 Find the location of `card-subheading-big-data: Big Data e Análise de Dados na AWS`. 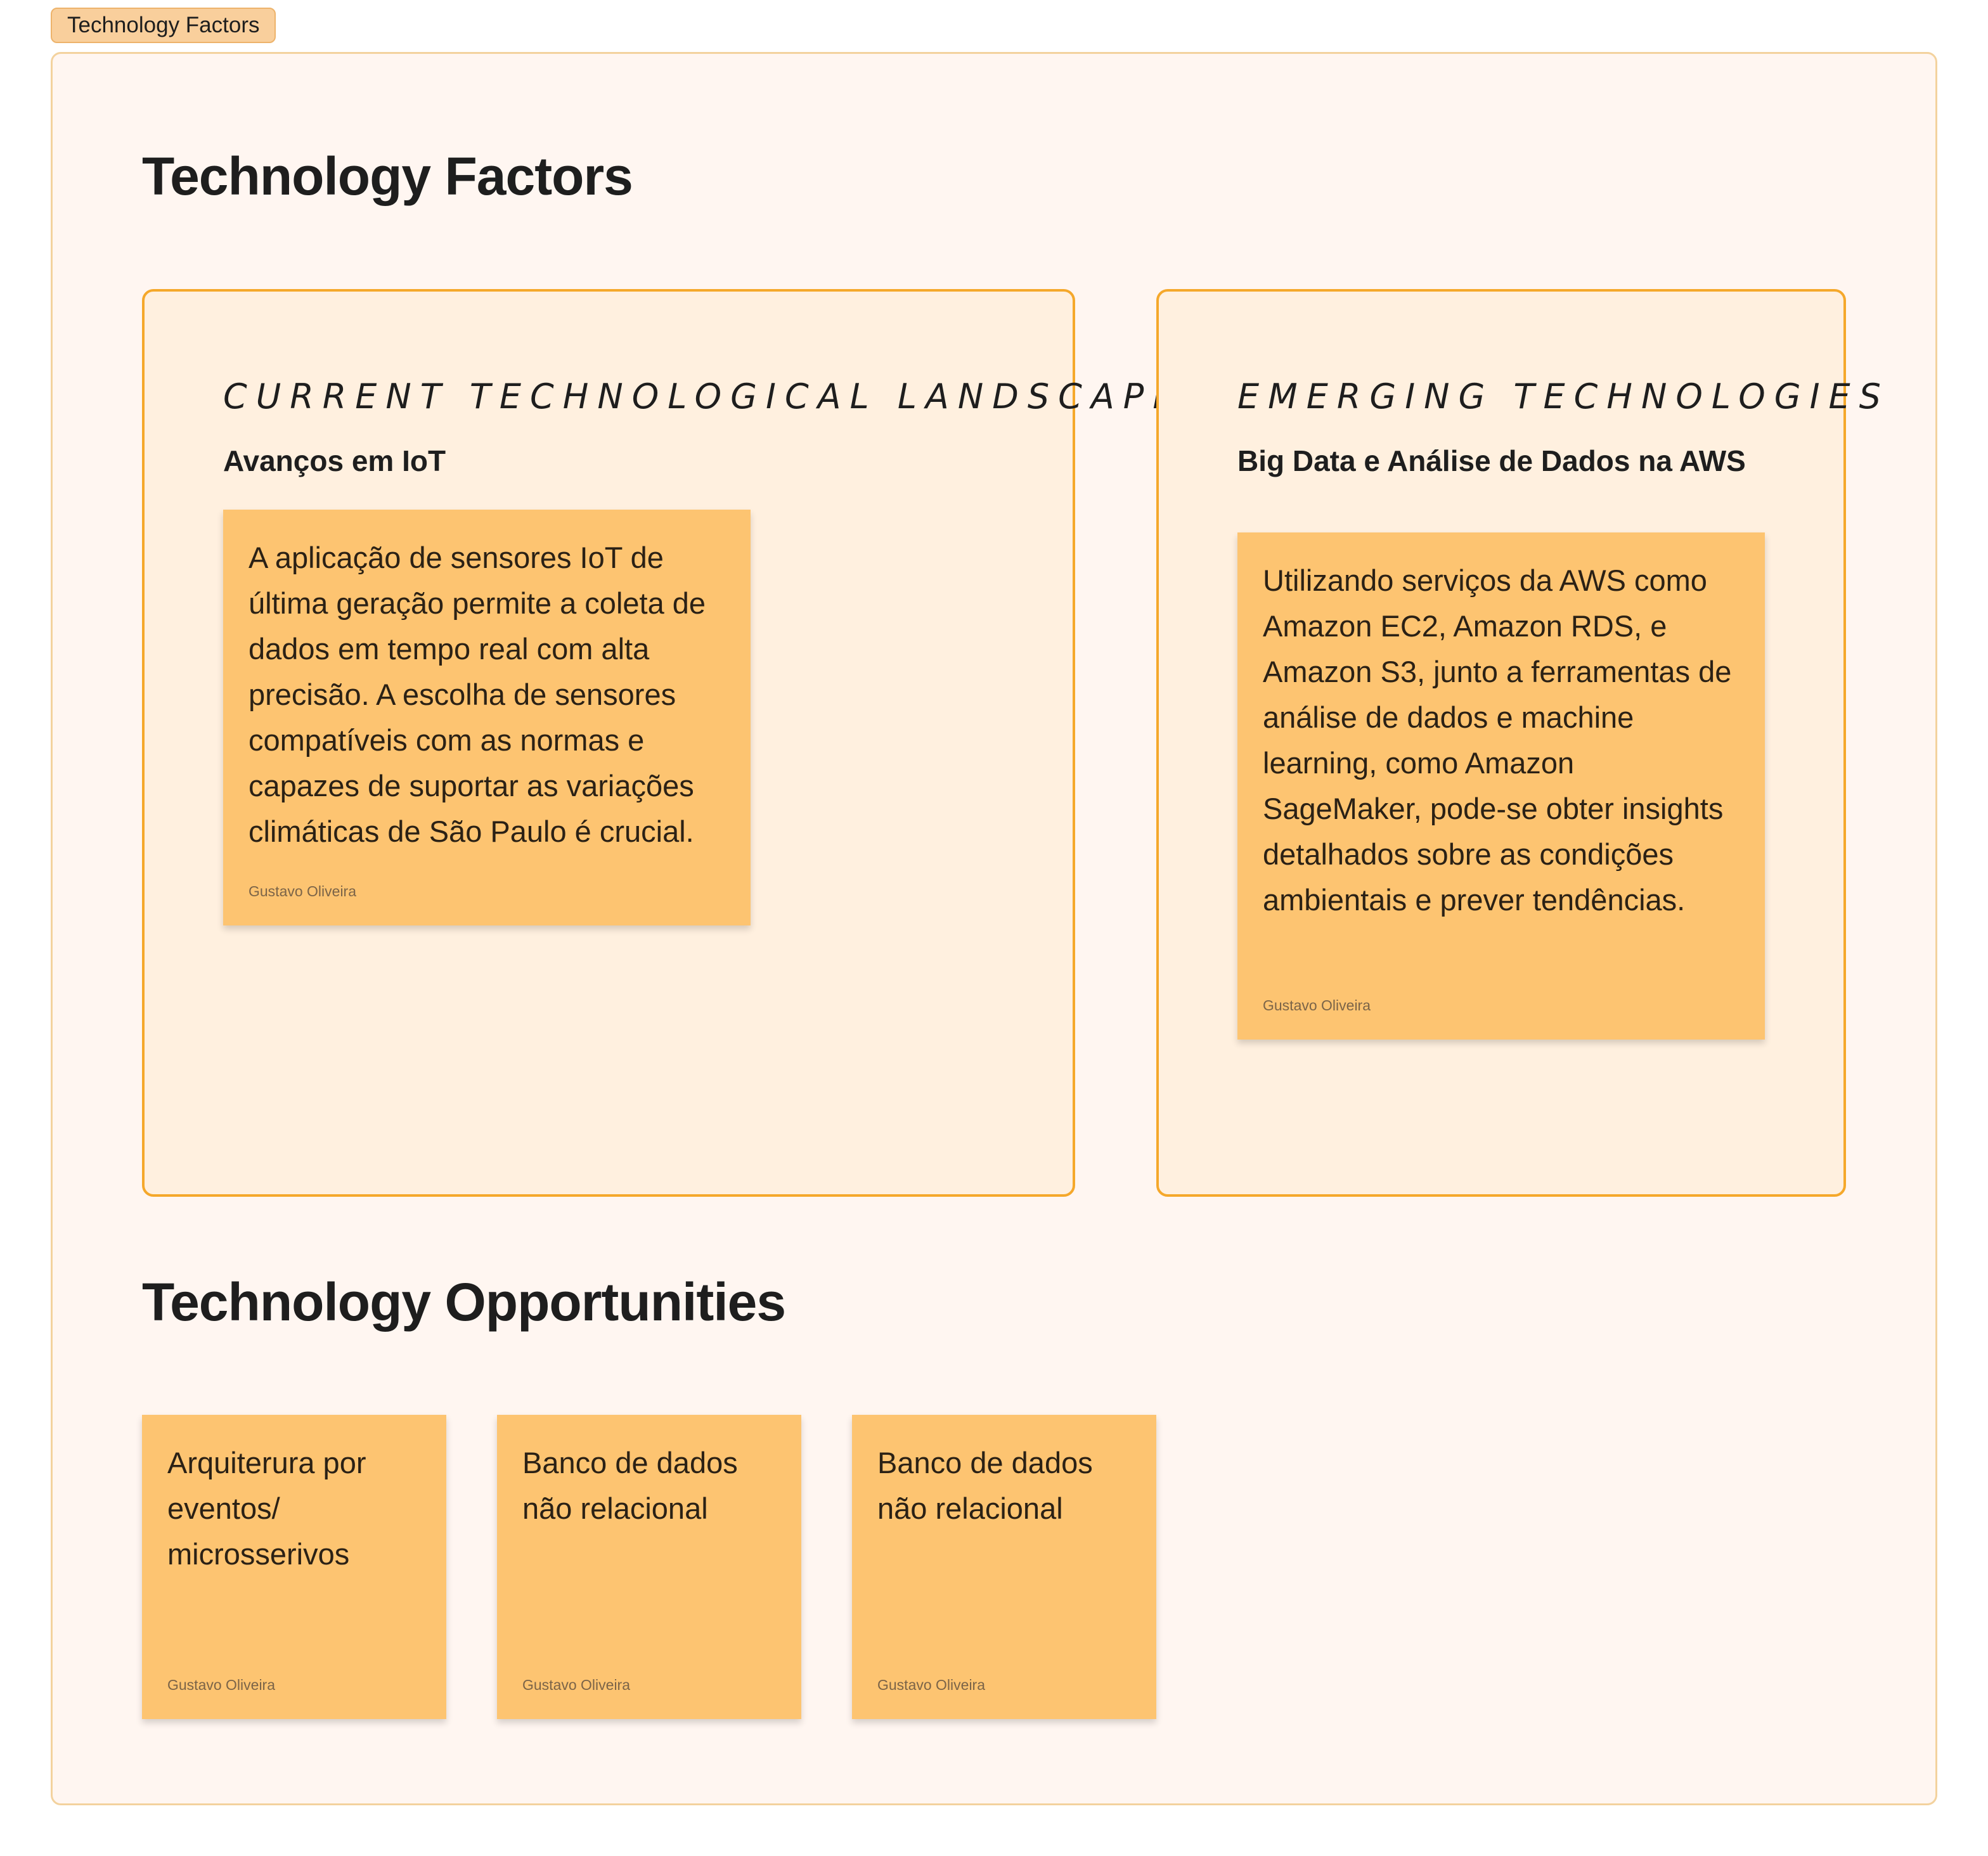

card-subheading-big-data: Big Data e Análise de Dados na AWS is located at coordinates (1491, 461).